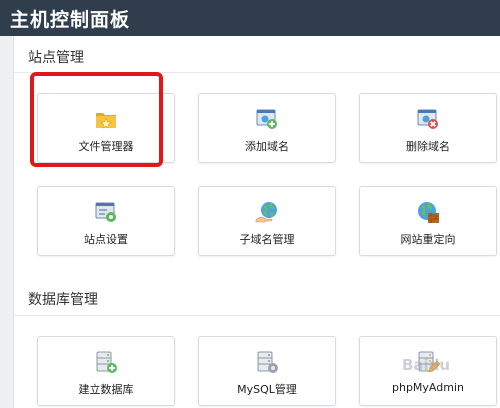 The width and height of the screenshot is (500, 408). I want to click on delete-domain-icon, so click(428, 119).